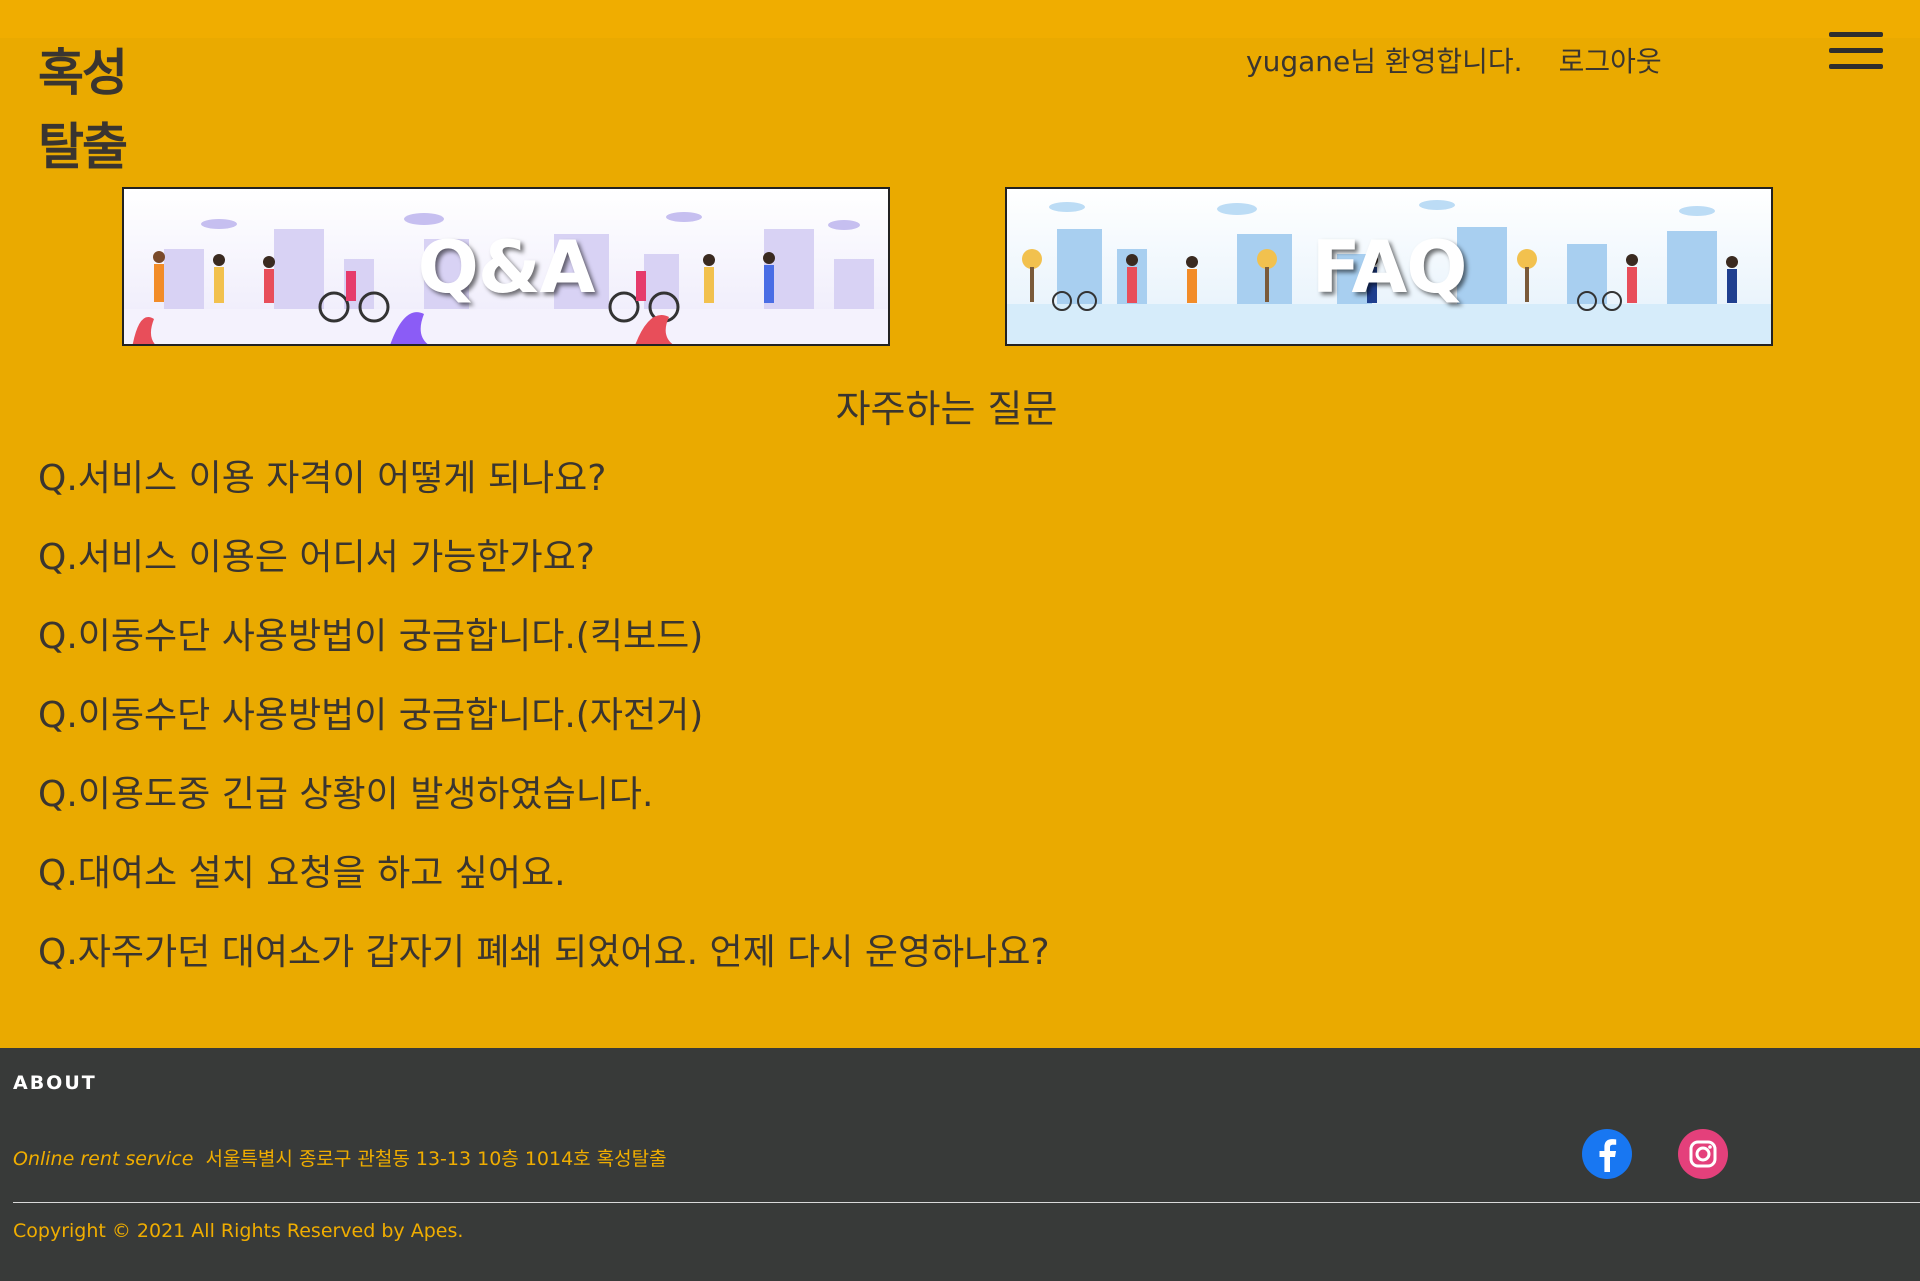  I want to click on faq-question-4: Q.이동수단 사용방법이 궁금합니다.(자전거), so click(544, 728).